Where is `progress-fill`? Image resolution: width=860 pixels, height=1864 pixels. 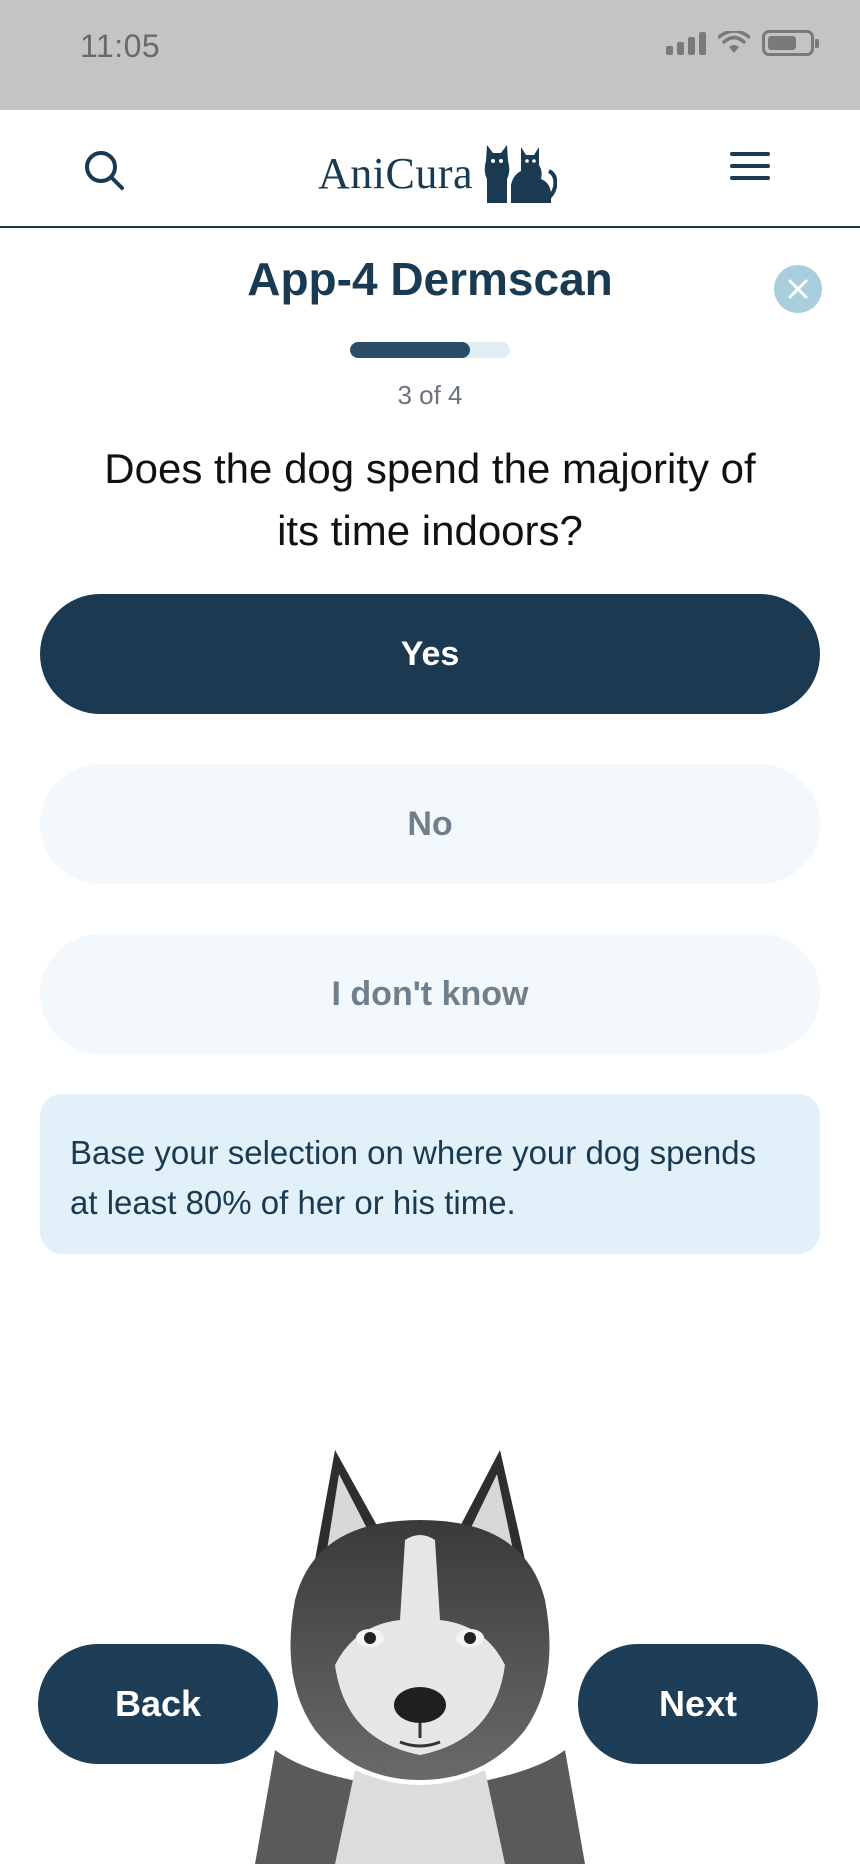
progress-fill is located at coordinates (410, 350).